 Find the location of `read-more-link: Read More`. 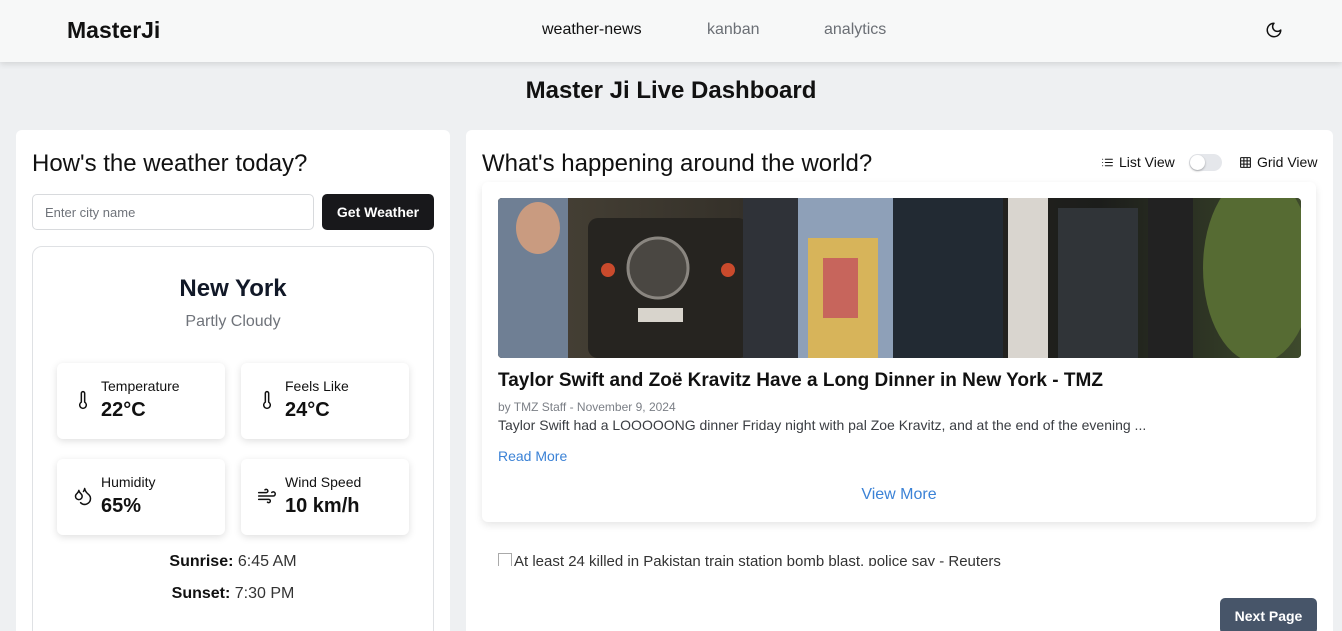

read-more-link: Read More is located at coordinates (532, 456).